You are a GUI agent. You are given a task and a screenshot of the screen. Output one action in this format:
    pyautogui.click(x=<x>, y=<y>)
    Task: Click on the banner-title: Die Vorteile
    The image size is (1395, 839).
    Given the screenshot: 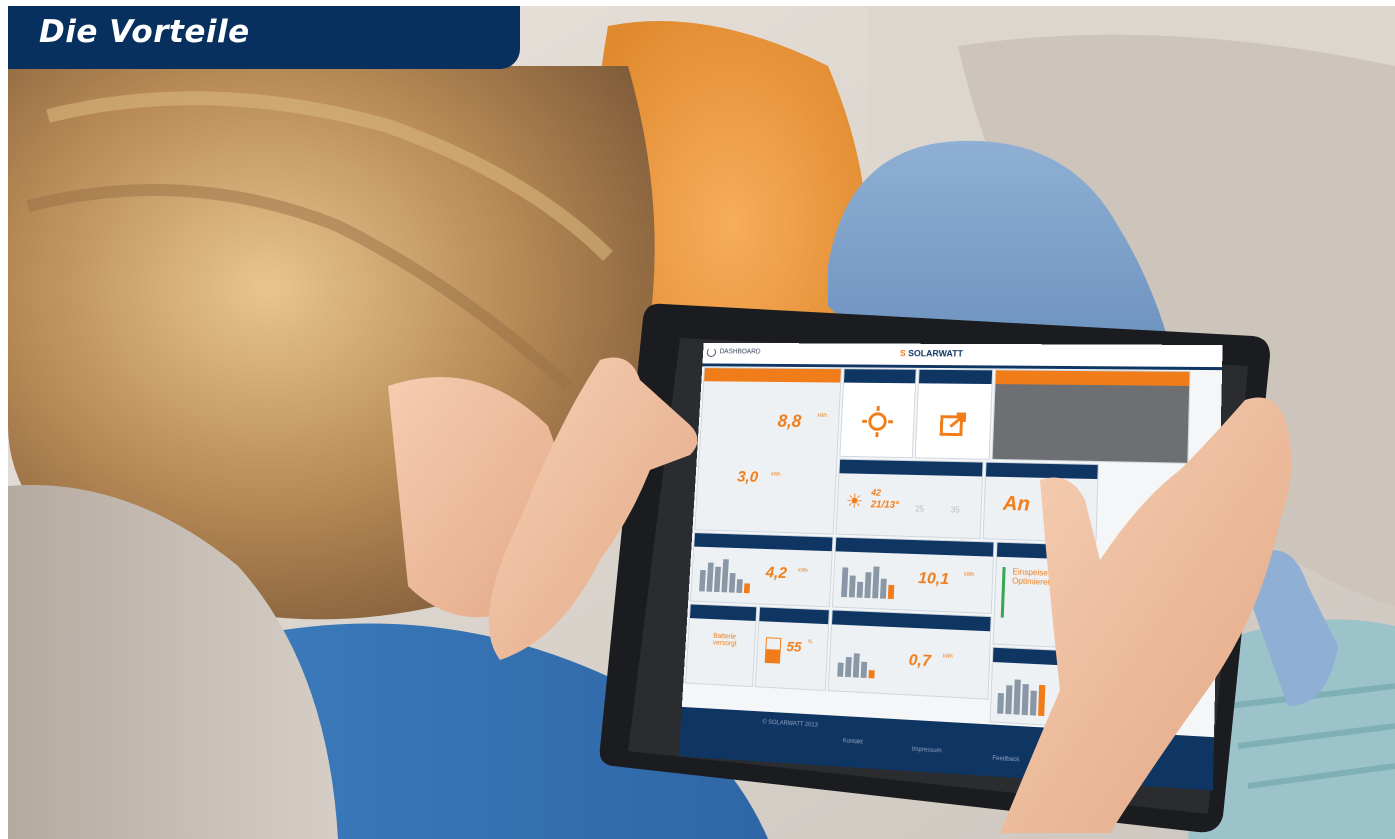 What is the action you would take?
    pyautogui.click(x=144, y=32)
    